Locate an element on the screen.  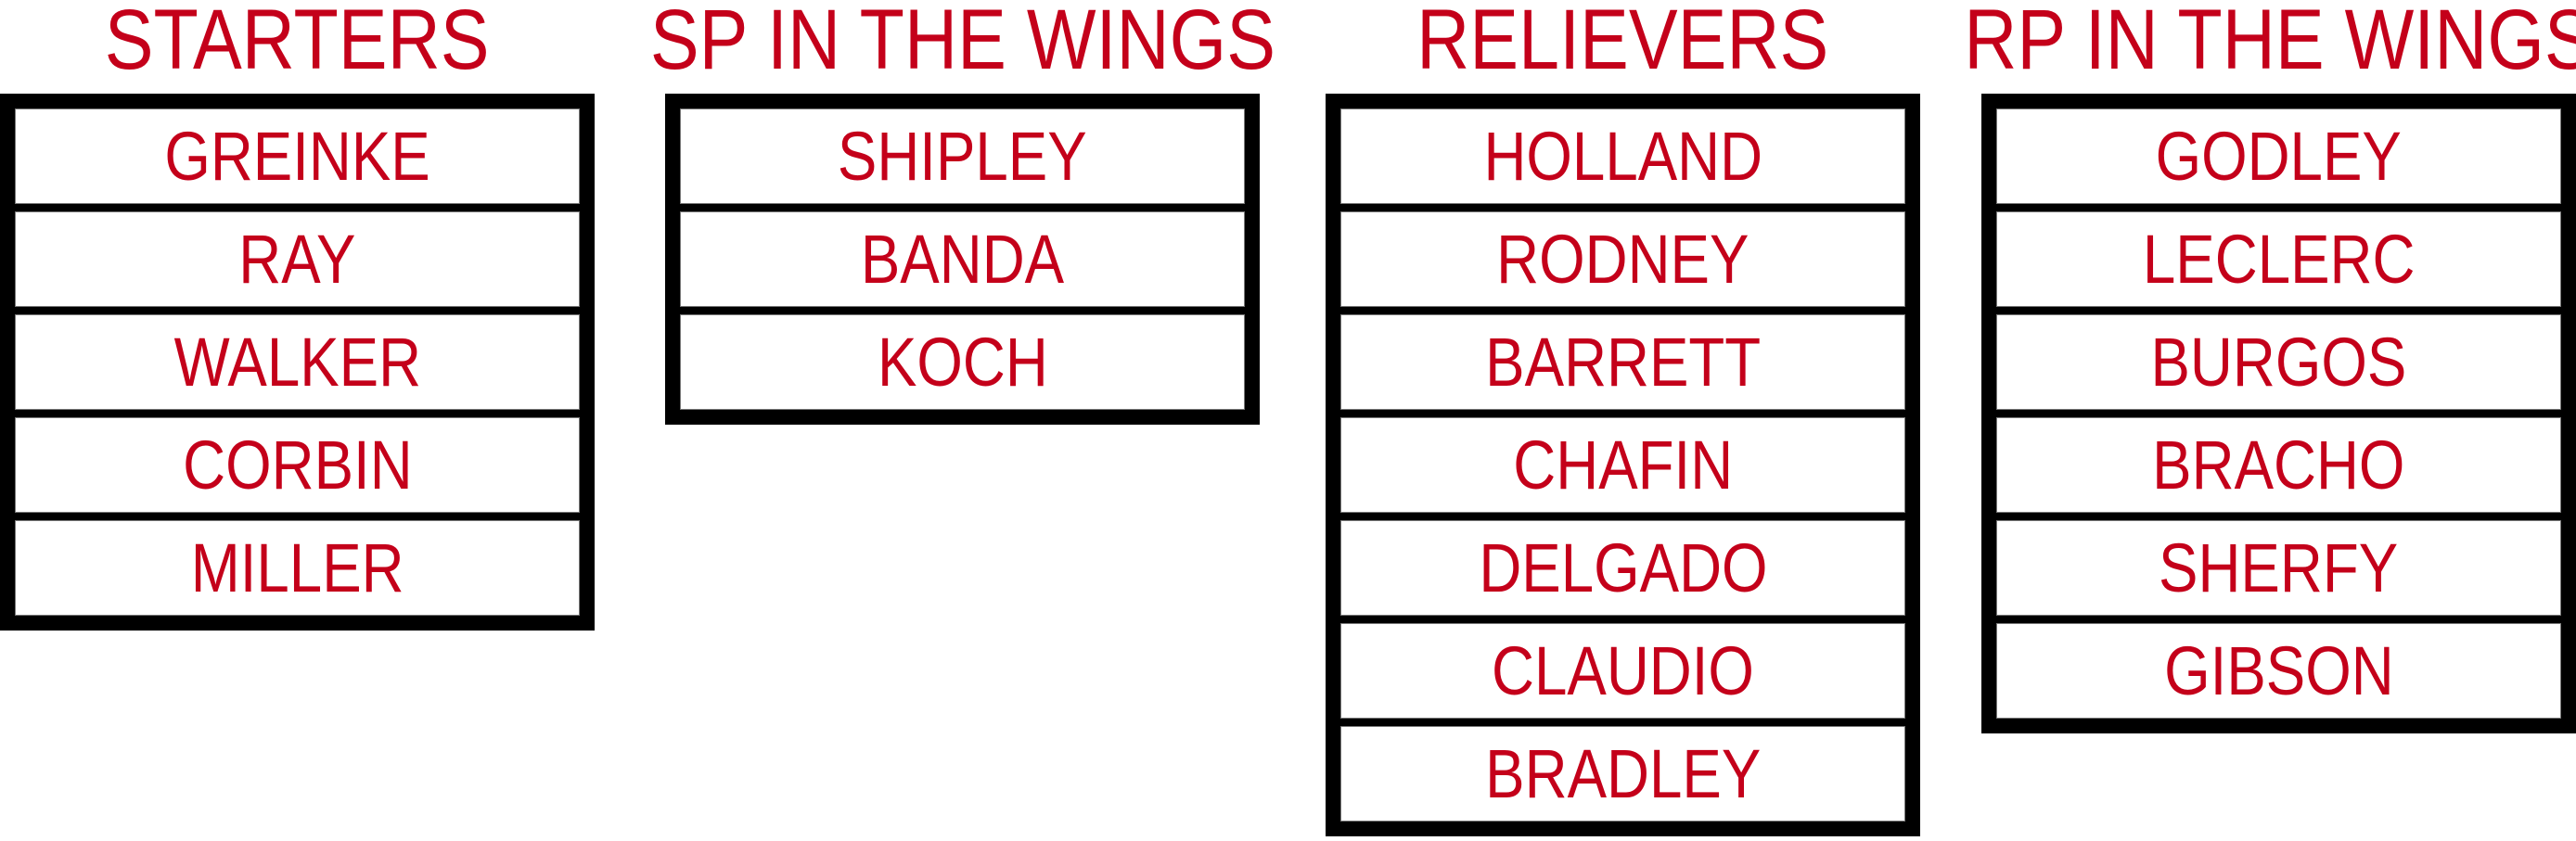
player-row: MILLER is located at coordinates (297, 568).